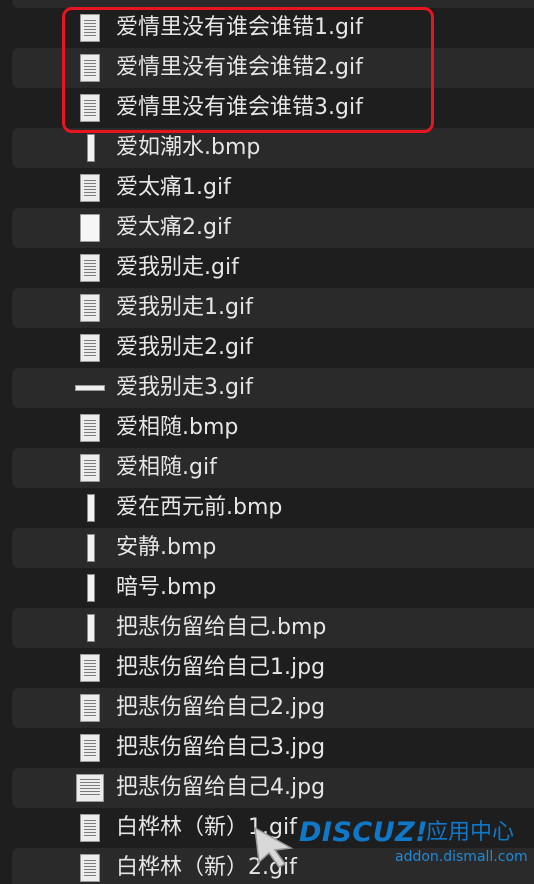  I want to click on file-name: 把悲伤留给自己1.jpg, so click(221, 667).